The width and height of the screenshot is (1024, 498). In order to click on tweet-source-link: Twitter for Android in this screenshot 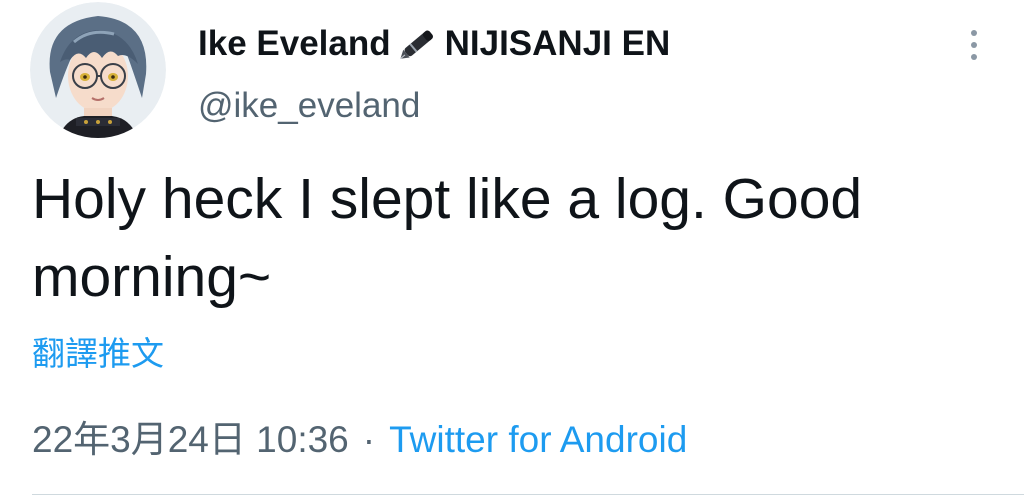, I will do `click(538, 440)`.